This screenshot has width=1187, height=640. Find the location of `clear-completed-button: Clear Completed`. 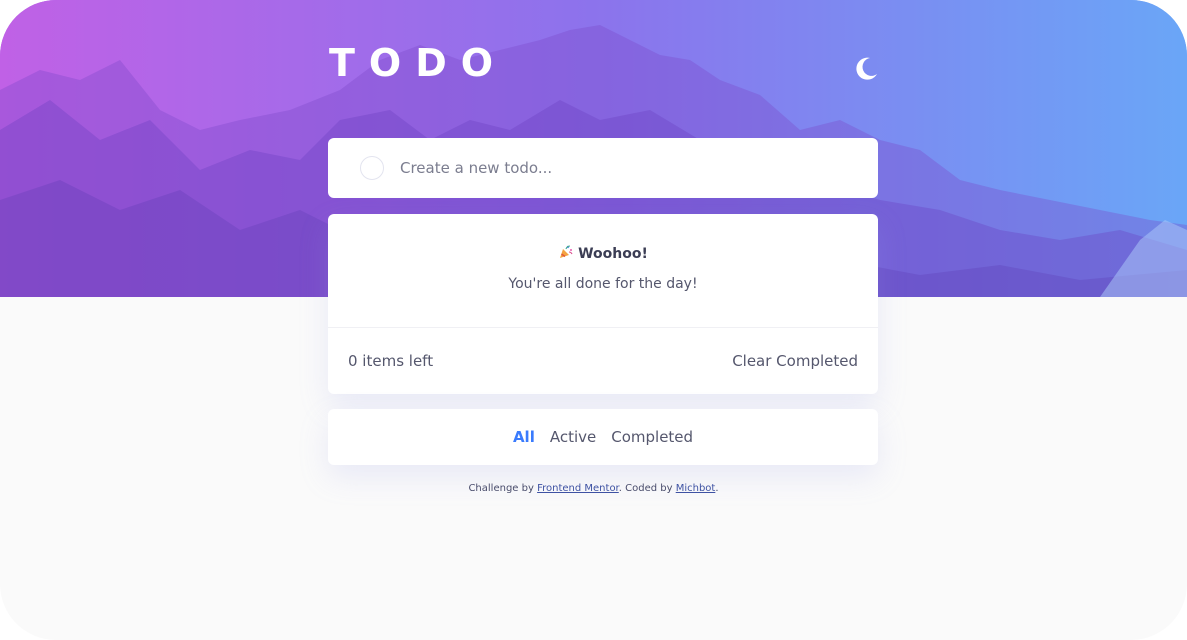

clear-completed-button: Clear Completed is located at coordinates (795, 361).